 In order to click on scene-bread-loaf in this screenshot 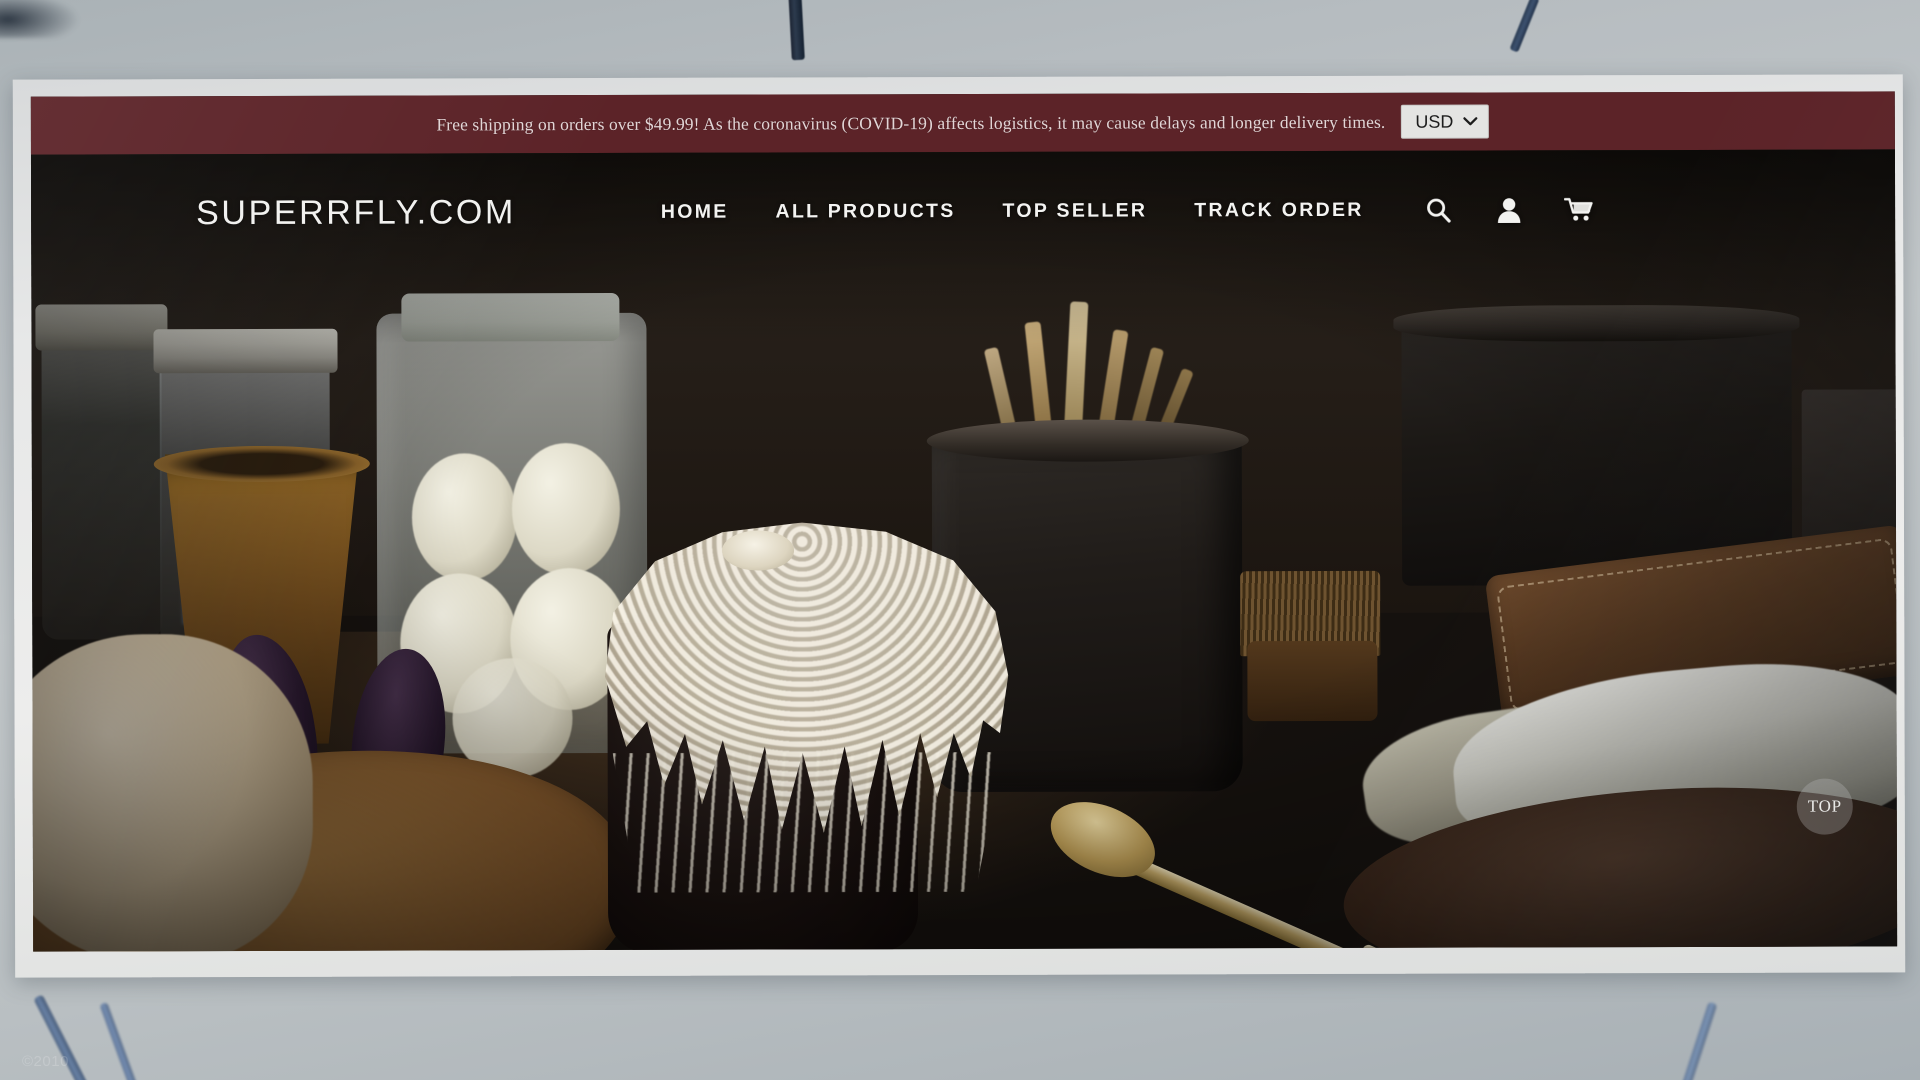, I will do `click(172, 792)`.